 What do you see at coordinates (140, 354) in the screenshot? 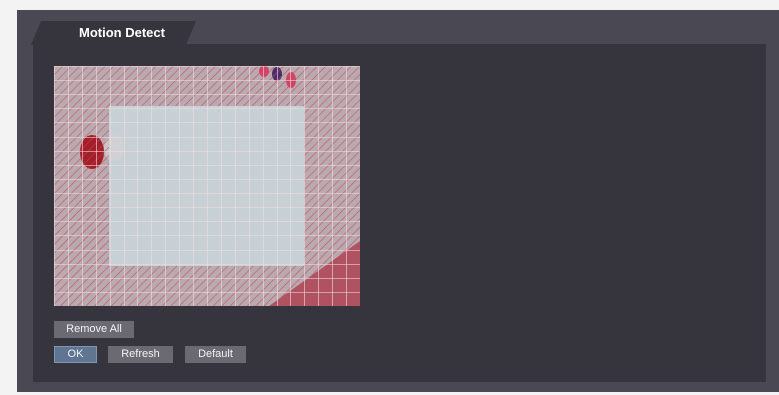
I see `refresh-button: Refresh` at bounding box center [140, 354].